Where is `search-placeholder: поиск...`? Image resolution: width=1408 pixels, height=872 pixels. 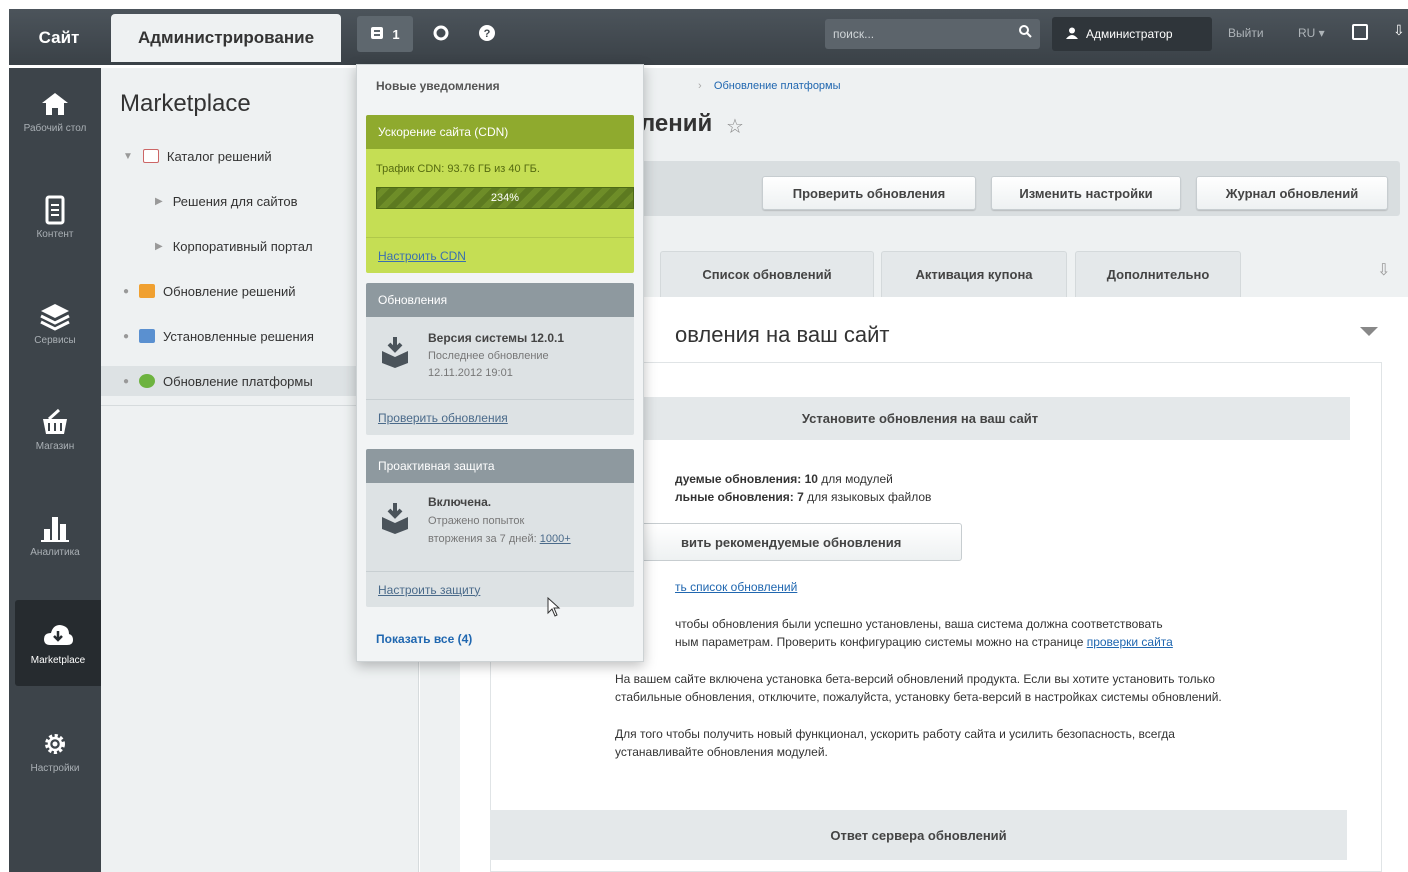
search-placeholder: поиск... is located at coordinates (854, 34).